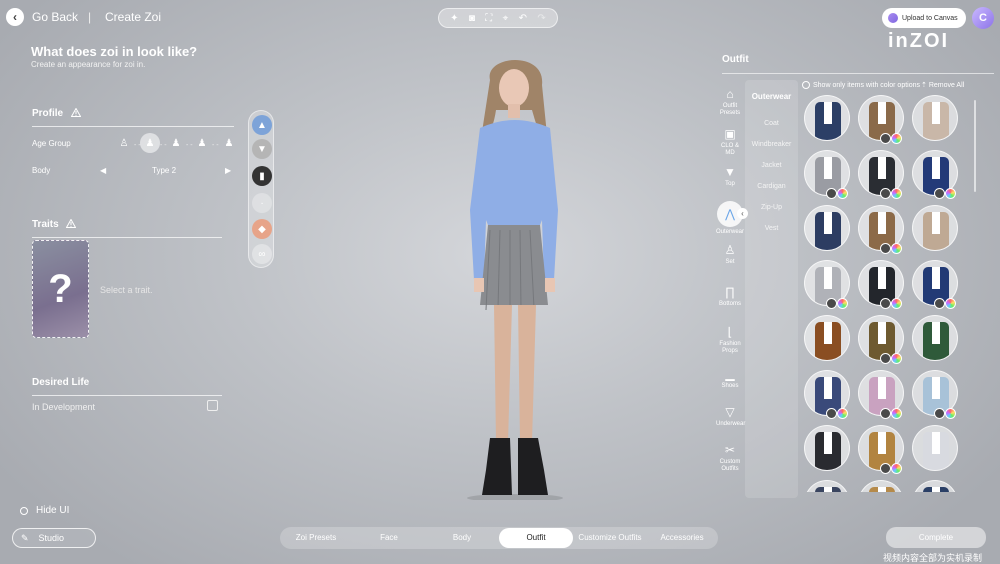 The width and height of the screenshot is (1000, 564). Describe the element at coordinates (771, 123) in the screenshot. I see `subcategory-coat: Coat` at that location.